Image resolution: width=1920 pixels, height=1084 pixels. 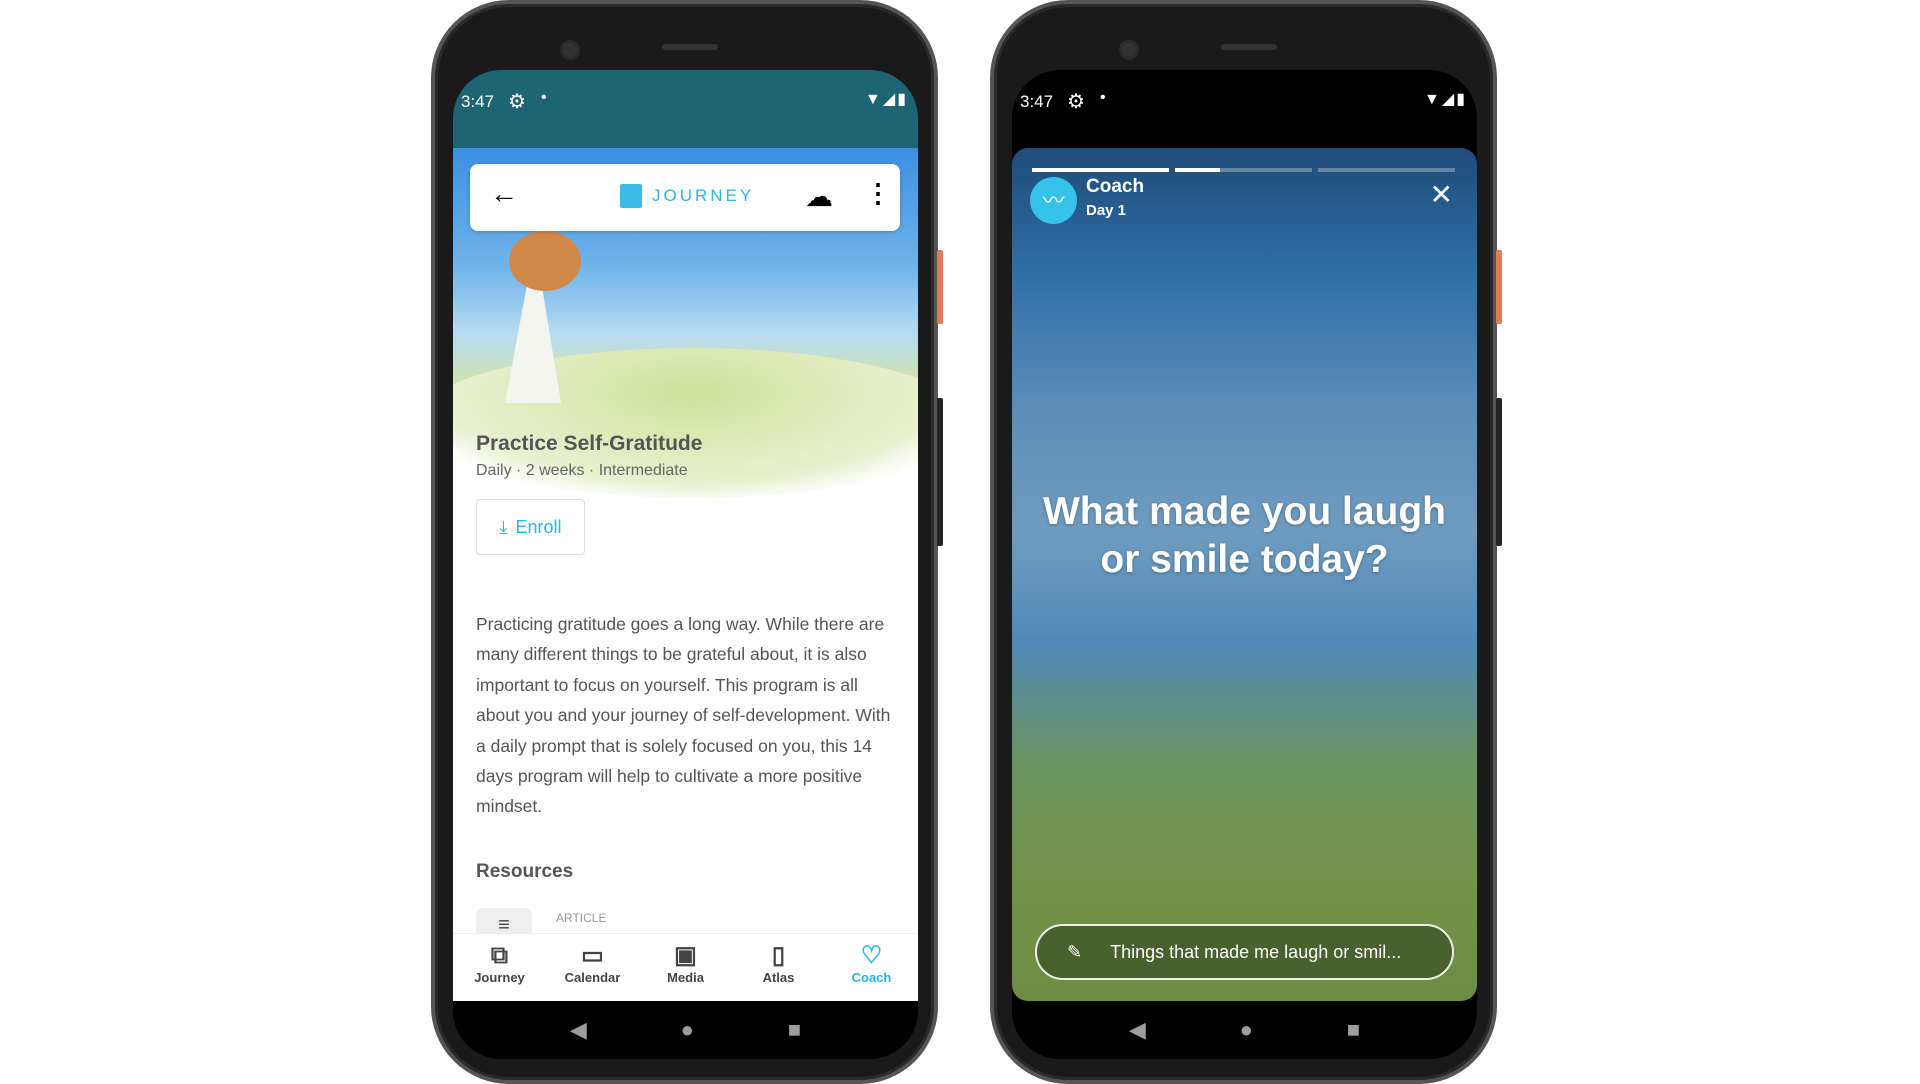 What do you see at coordinates (1115, 186) in the screenshot?
I see `coach-name: Coach` at bounding box center [1115, 186].